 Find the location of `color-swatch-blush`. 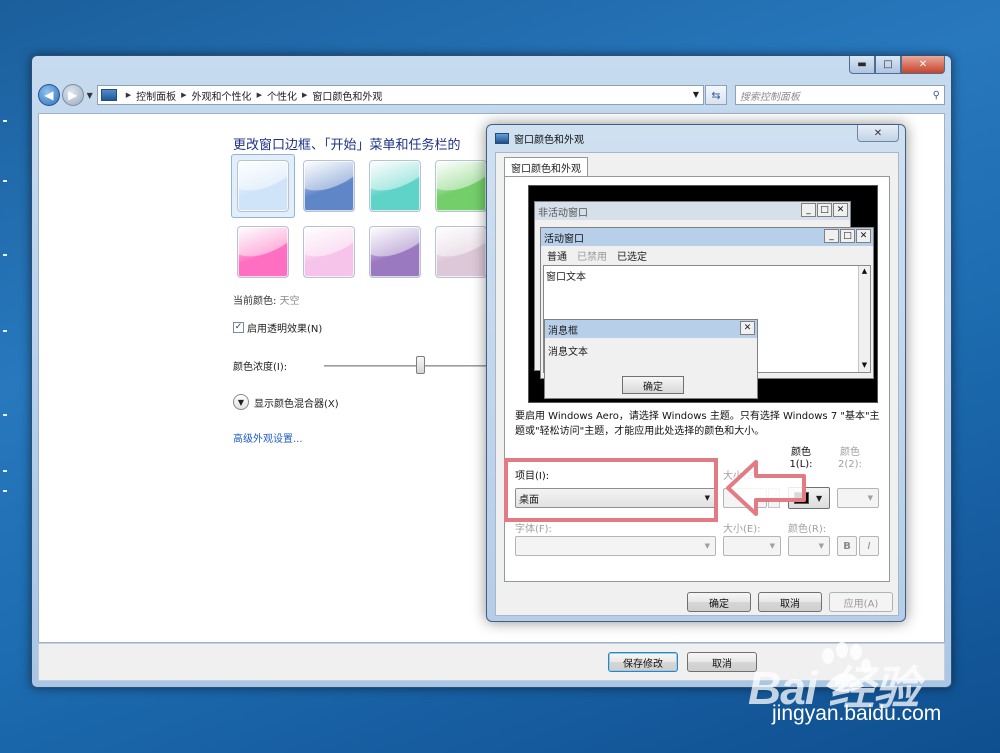

color-swatch-blush is located at coordinates (329, 252).